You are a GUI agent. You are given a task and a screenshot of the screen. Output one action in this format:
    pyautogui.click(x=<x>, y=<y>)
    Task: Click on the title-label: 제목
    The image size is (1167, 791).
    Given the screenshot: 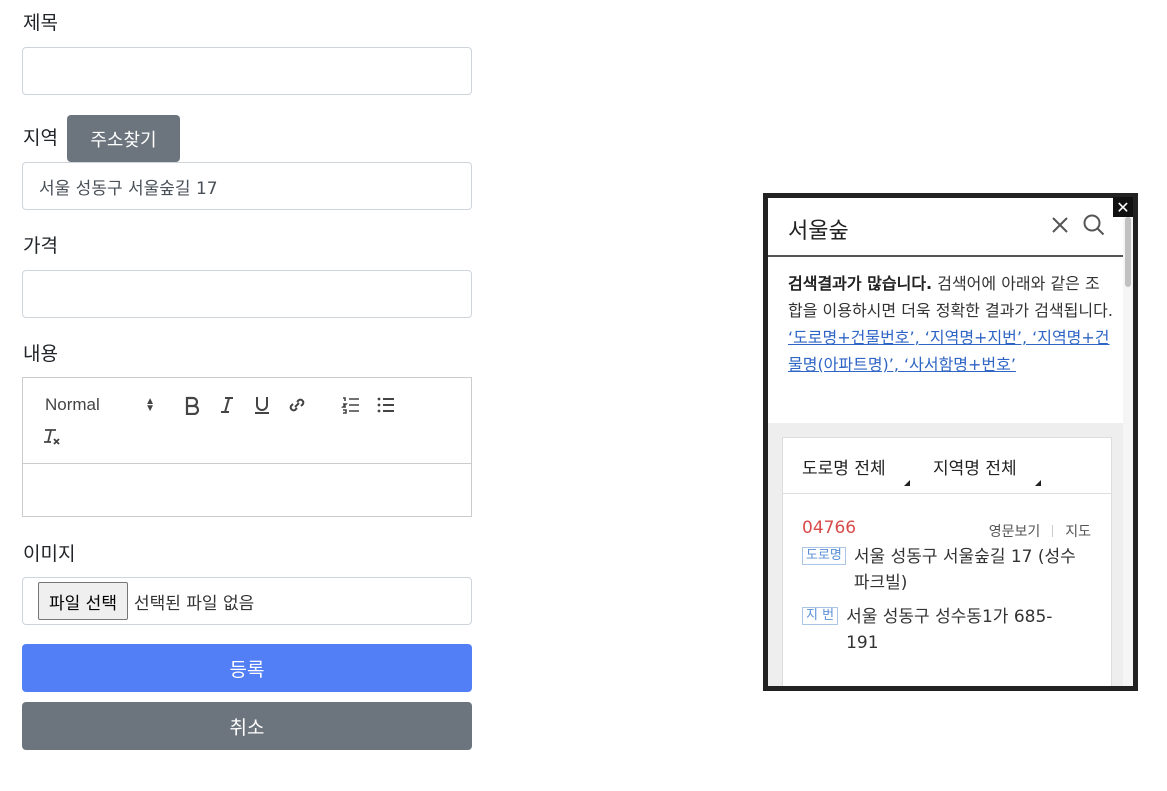 What is the action you would take?
    pyautogui.click(x=40, y=23)
    